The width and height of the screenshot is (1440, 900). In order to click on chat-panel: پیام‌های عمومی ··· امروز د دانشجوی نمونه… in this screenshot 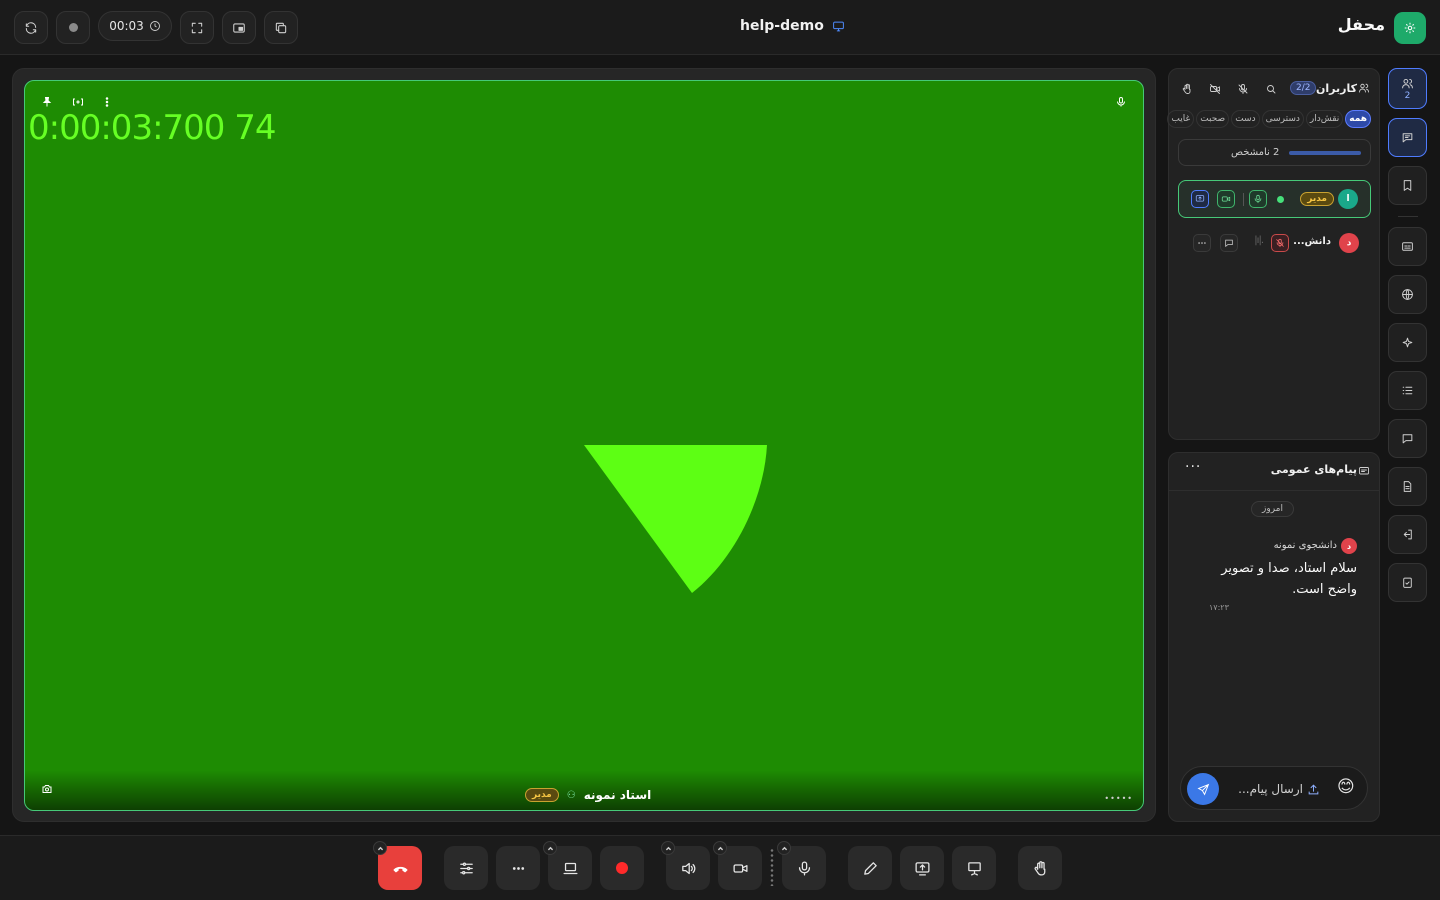, I will do `click(1274, 637)`.